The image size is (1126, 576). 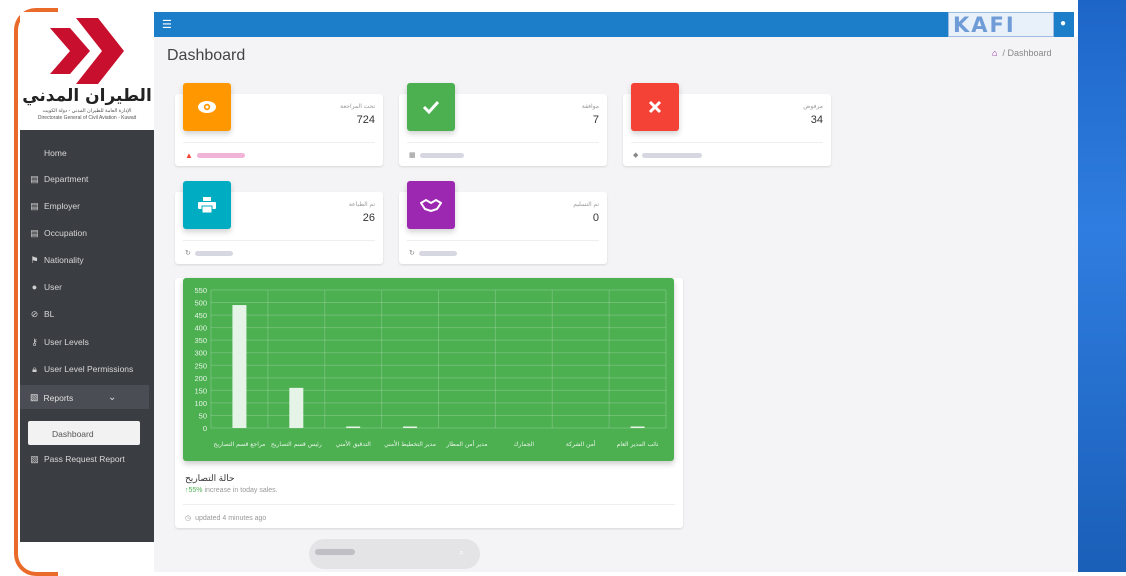 What do you see at coordinates (34, 259) in the screenshot?
I see `flag-icon: ⚑` at bounding box center [34, 259].